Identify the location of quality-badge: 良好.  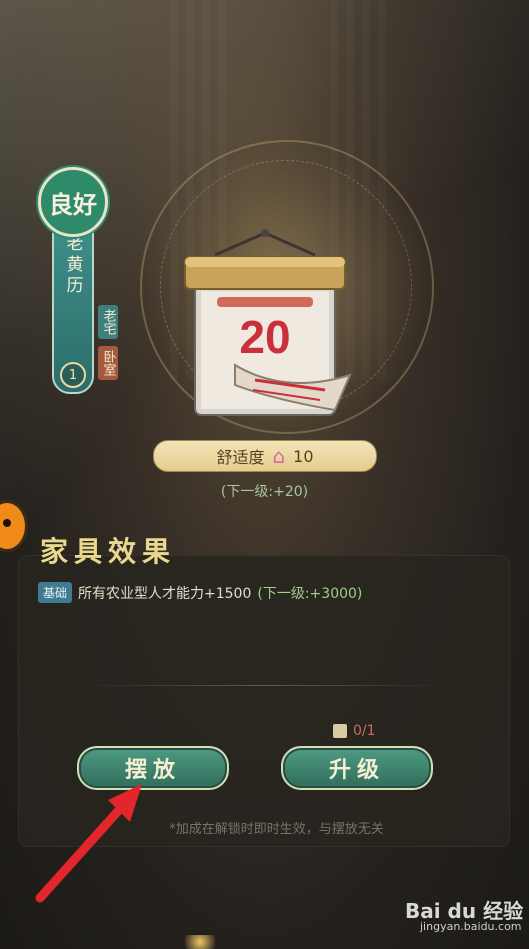
(73, 202).